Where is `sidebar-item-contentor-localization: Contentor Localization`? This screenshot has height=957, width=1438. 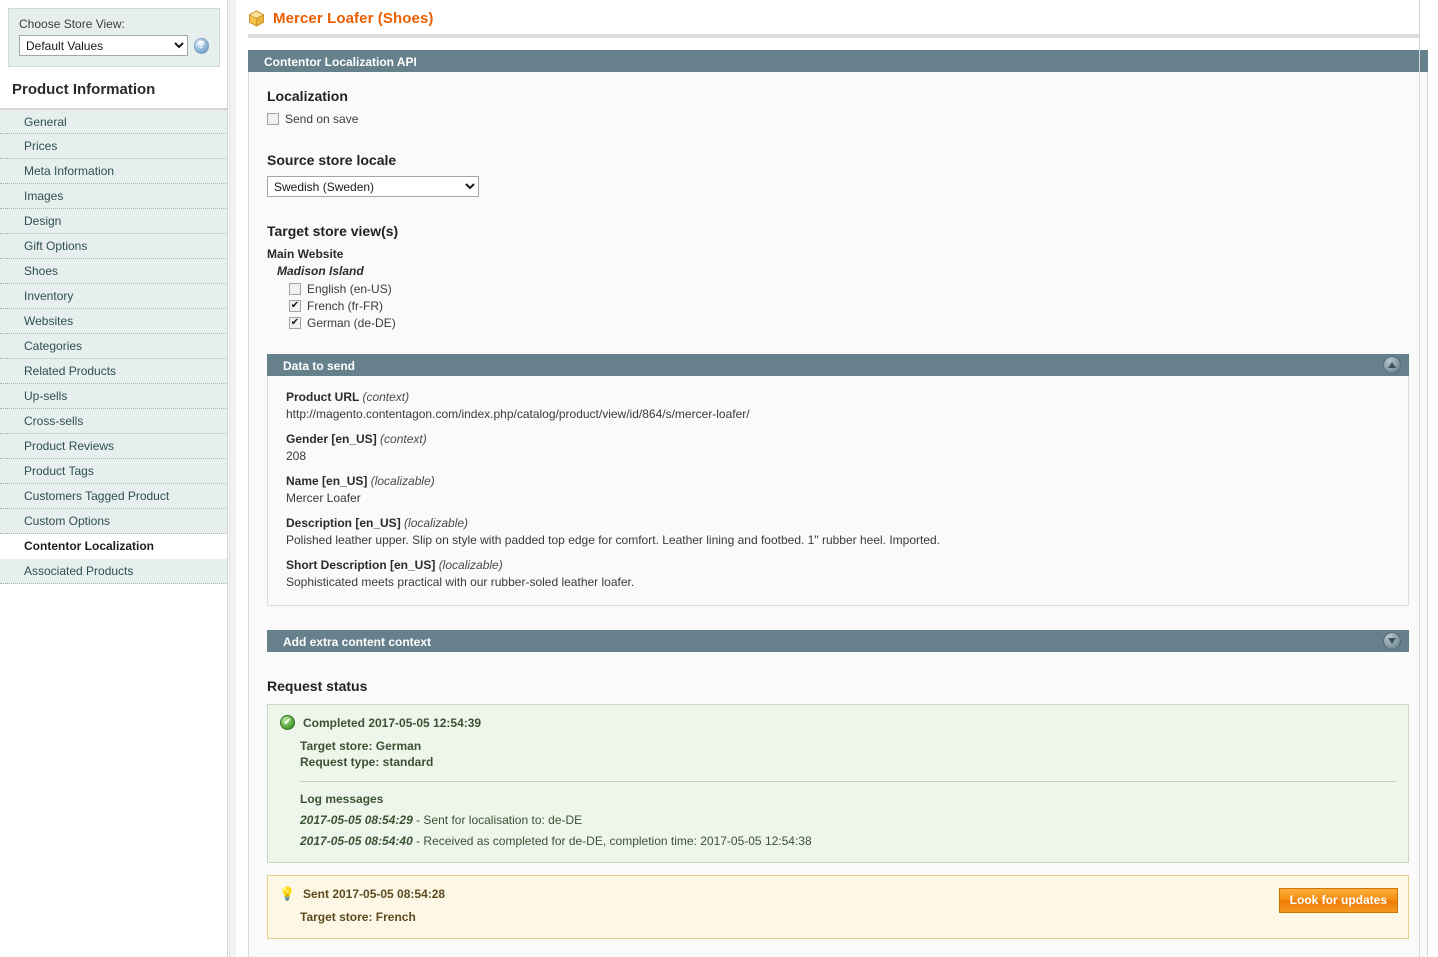 sidebar-item-contentor-localization: Contentor Localization is located at coordinates (114, 546).